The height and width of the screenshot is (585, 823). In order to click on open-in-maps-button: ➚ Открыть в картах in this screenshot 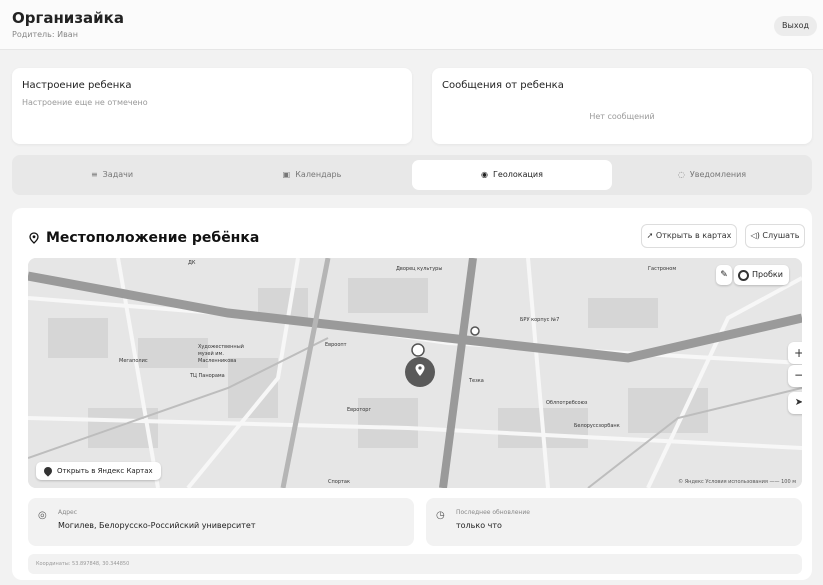, I will do `click(689, 236)`.